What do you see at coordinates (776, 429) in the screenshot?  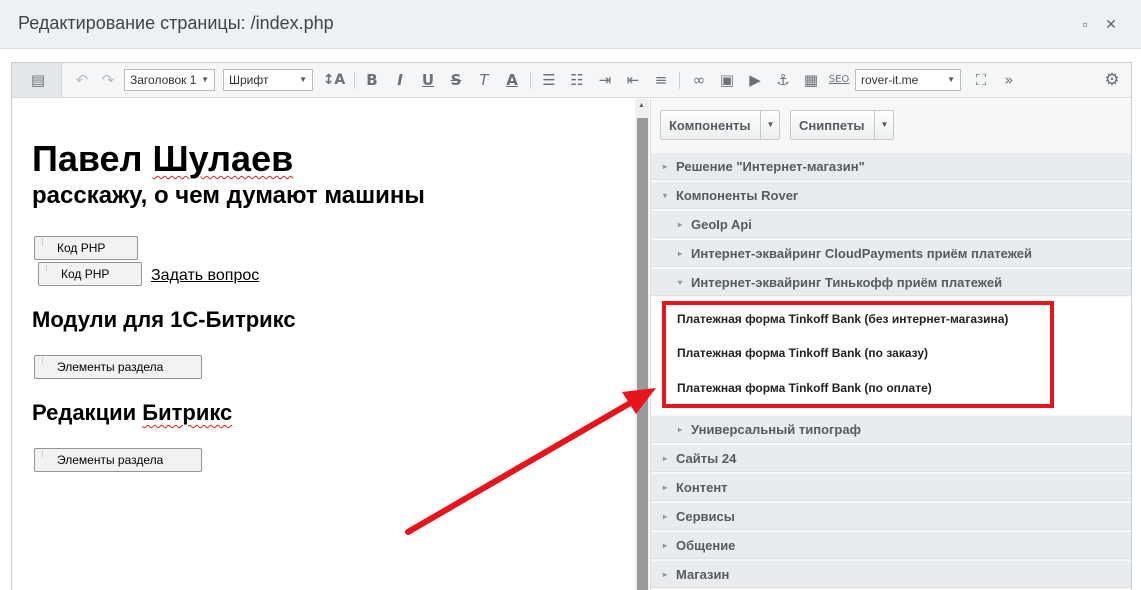 I see `tree-item-label: Универсальный типограф` at bounding box center [776, 429].